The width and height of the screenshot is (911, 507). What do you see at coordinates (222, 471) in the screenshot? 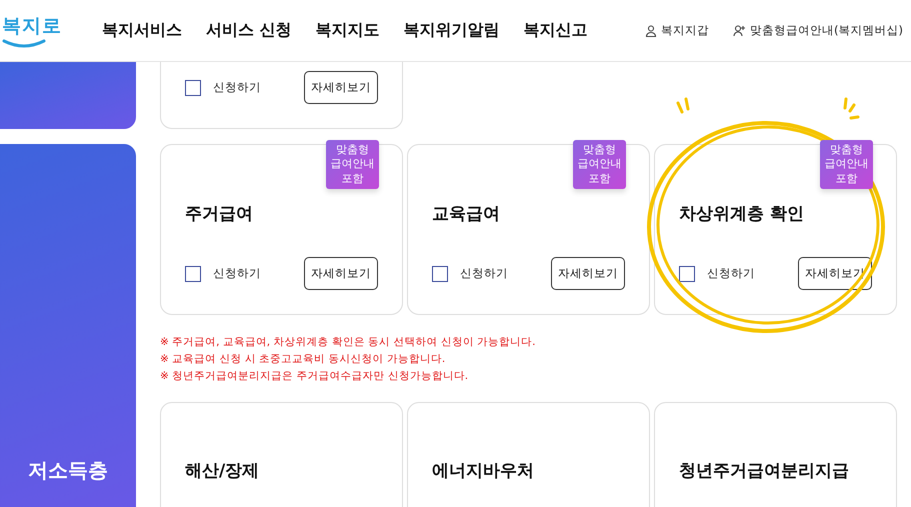
I see `card-title: 해산/장제` at bounding box center [222, 471].